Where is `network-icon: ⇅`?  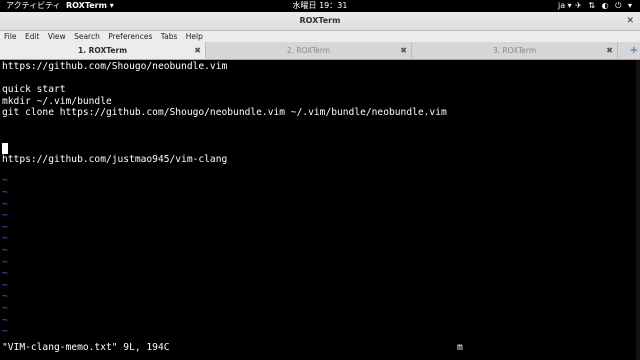
network-icon: ⇅ is located at coordinates (593, 5).